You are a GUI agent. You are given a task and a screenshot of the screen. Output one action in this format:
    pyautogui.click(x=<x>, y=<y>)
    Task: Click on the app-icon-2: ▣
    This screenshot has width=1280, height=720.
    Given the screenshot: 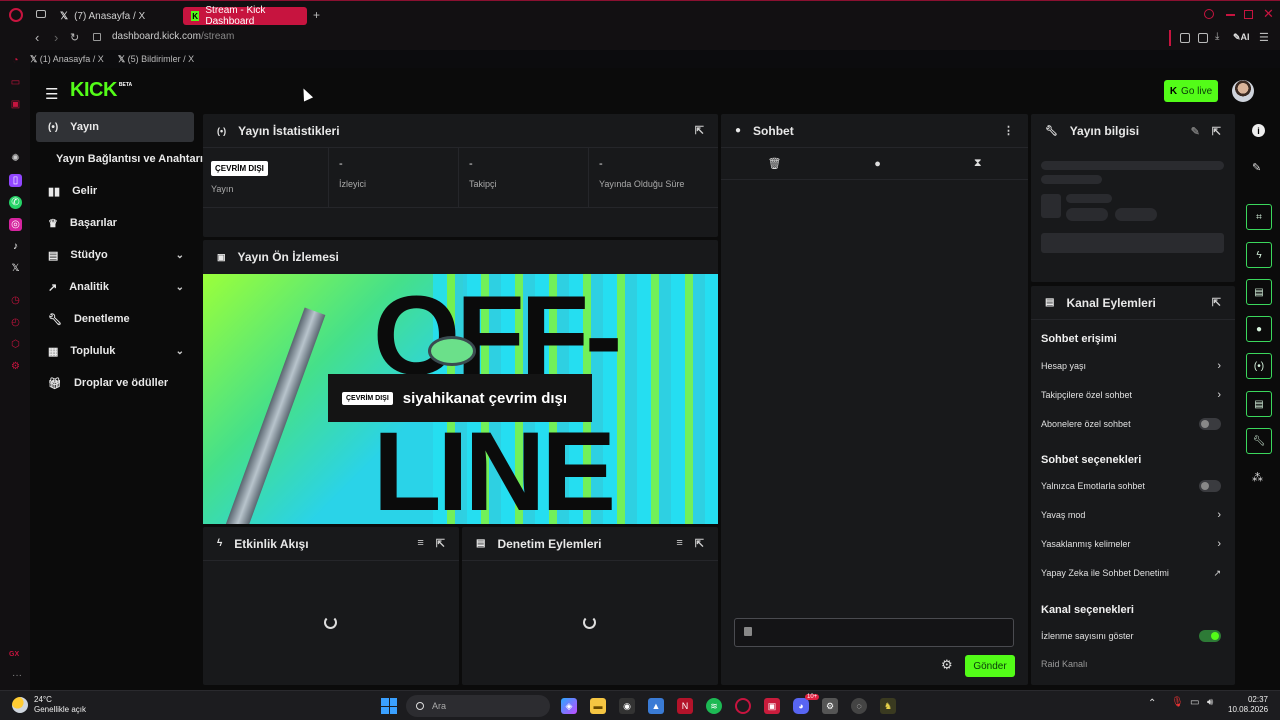 What is the action you would take?
    pyautogui.click(x=772, y=706)
    